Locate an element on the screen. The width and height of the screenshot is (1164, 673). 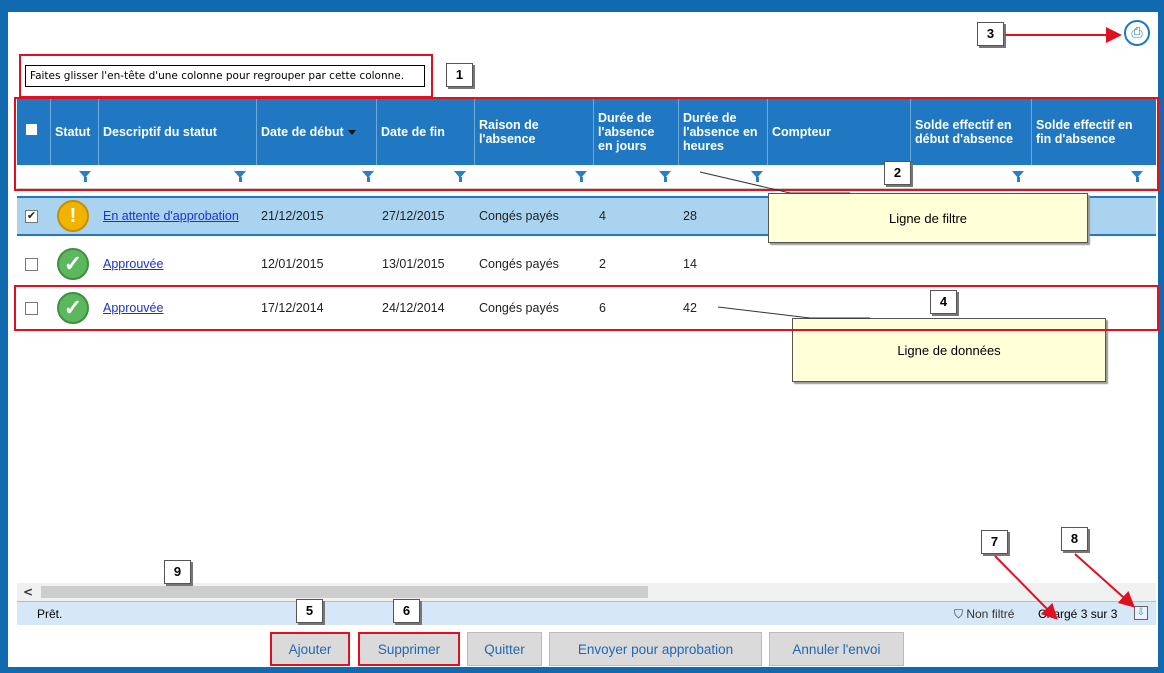
callout-5: 5 is located at coordinates (309, 611).